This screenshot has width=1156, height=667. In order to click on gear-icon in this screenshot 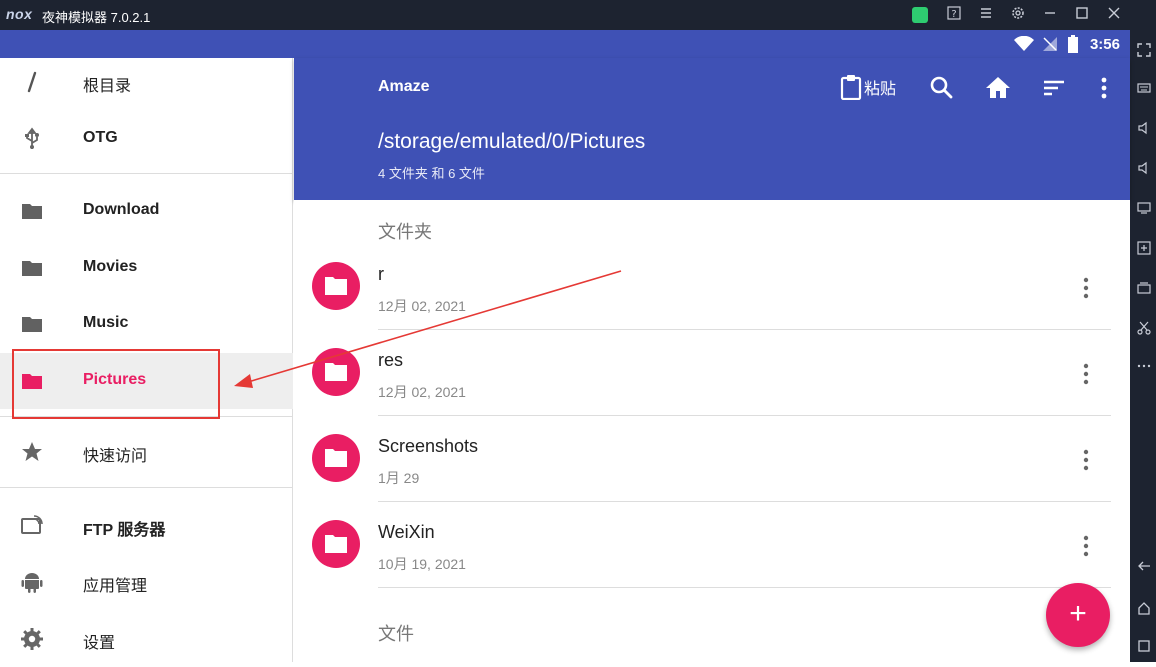, I will do `click(32, 639)`.